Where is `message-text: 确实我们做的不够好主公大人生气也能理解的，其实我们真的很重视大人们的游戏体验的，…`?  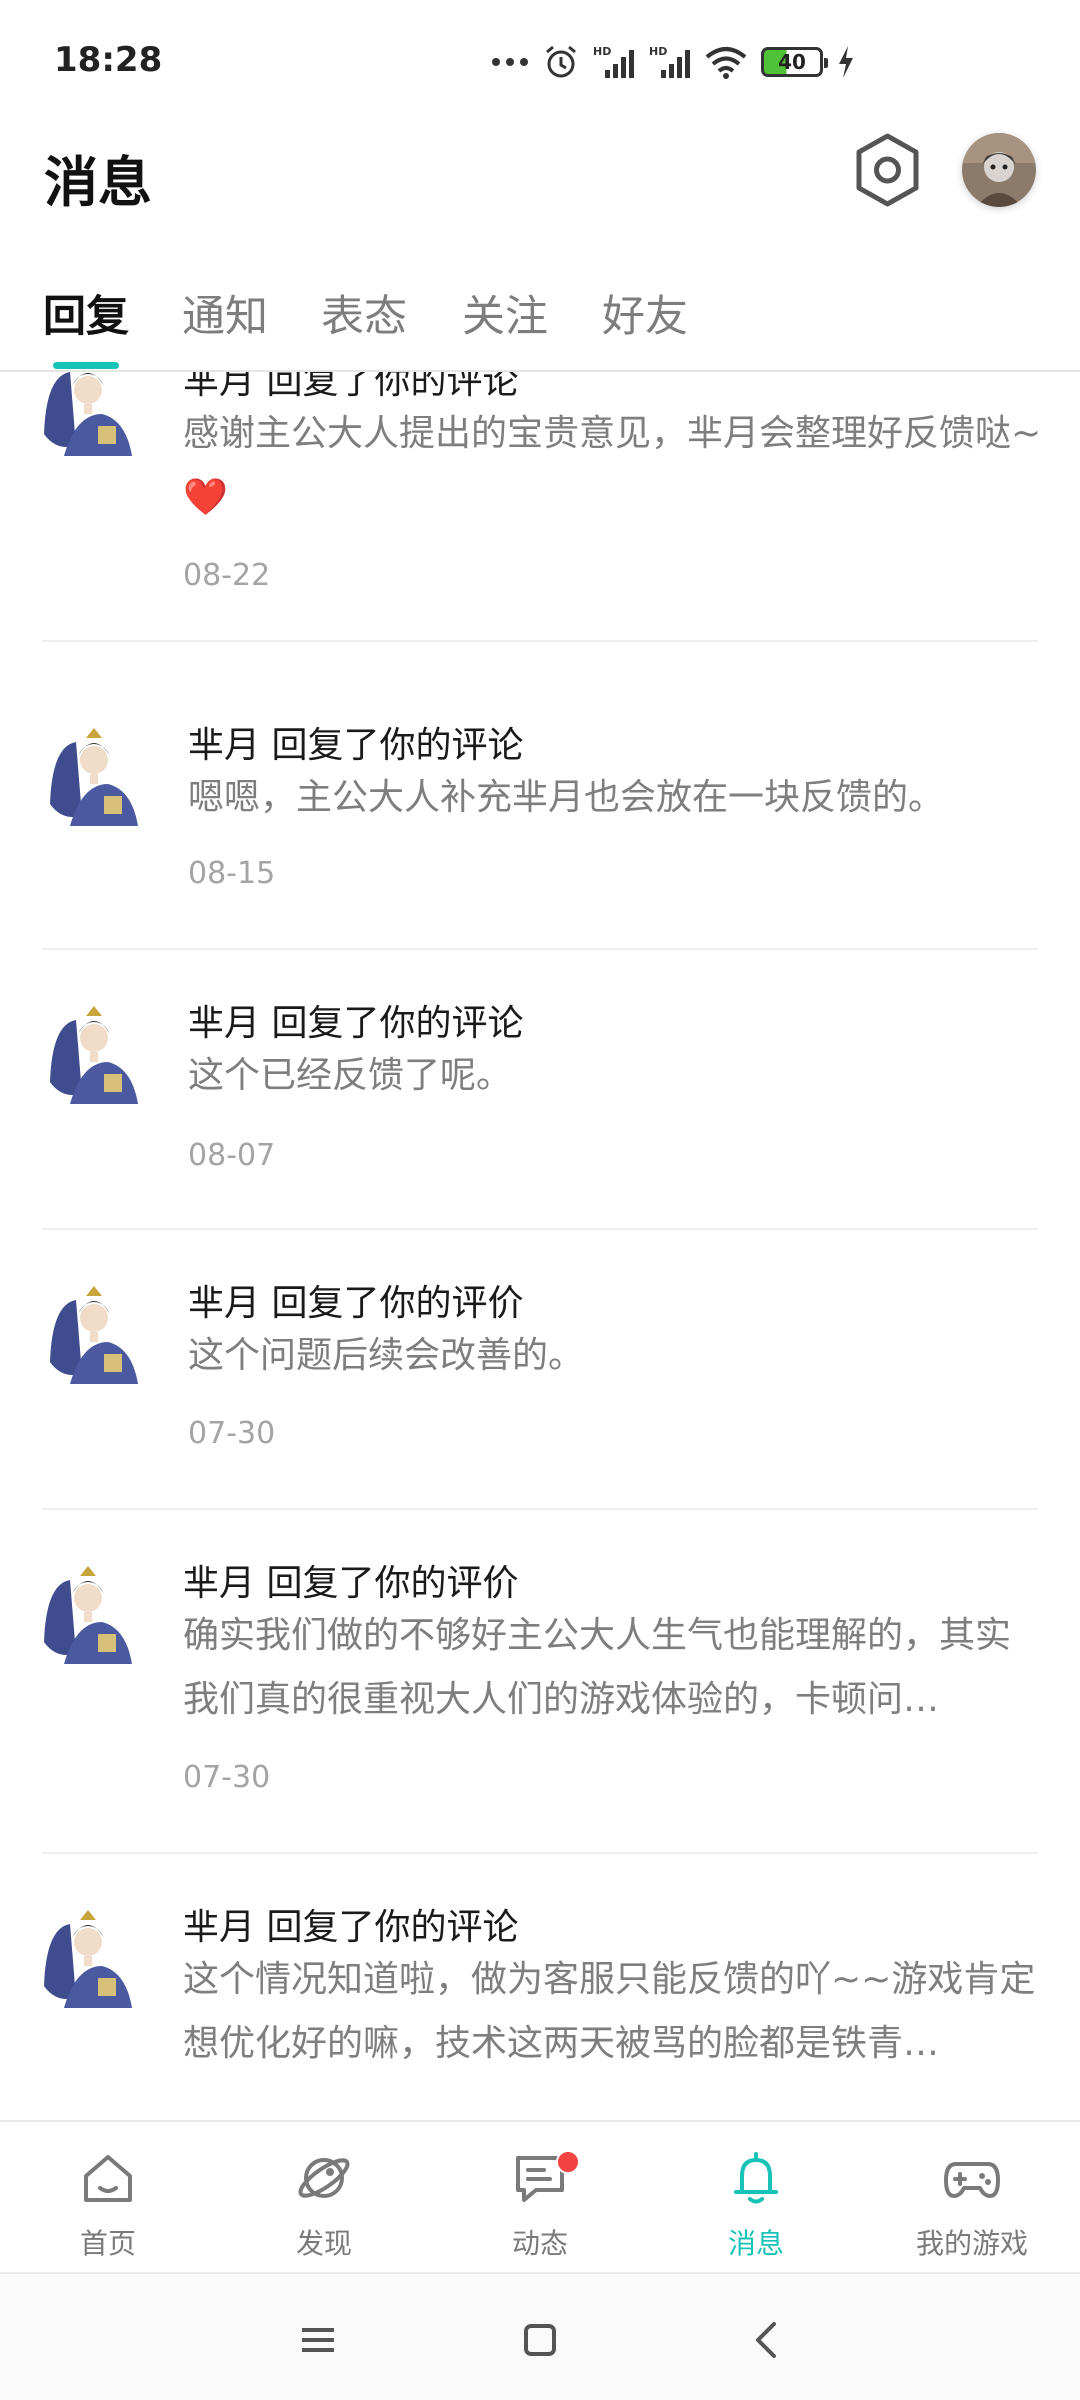 message-text: 确实我们做的不够好主公大人生气也能理解的，其实我们真的很重视大人们的游戏体验的，… is located at coordinates (597, 1667).